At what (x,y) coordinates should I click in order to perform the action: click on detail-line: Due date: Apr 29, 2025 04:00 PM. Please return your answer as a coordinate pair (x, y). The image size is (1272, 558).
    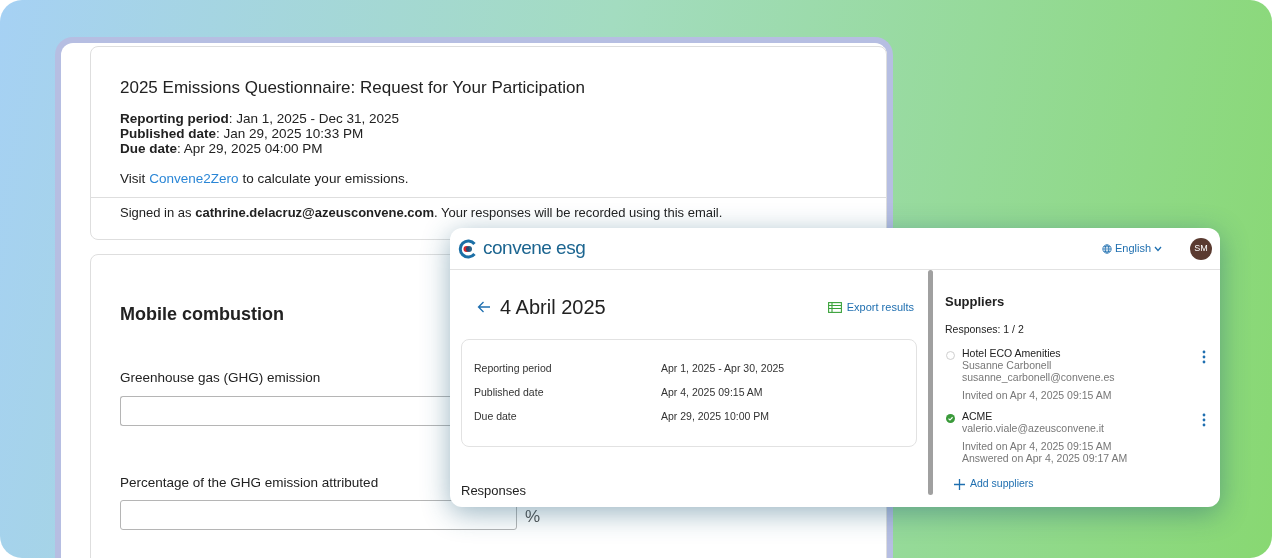
    Looking at the image, I should click on (222, 148).